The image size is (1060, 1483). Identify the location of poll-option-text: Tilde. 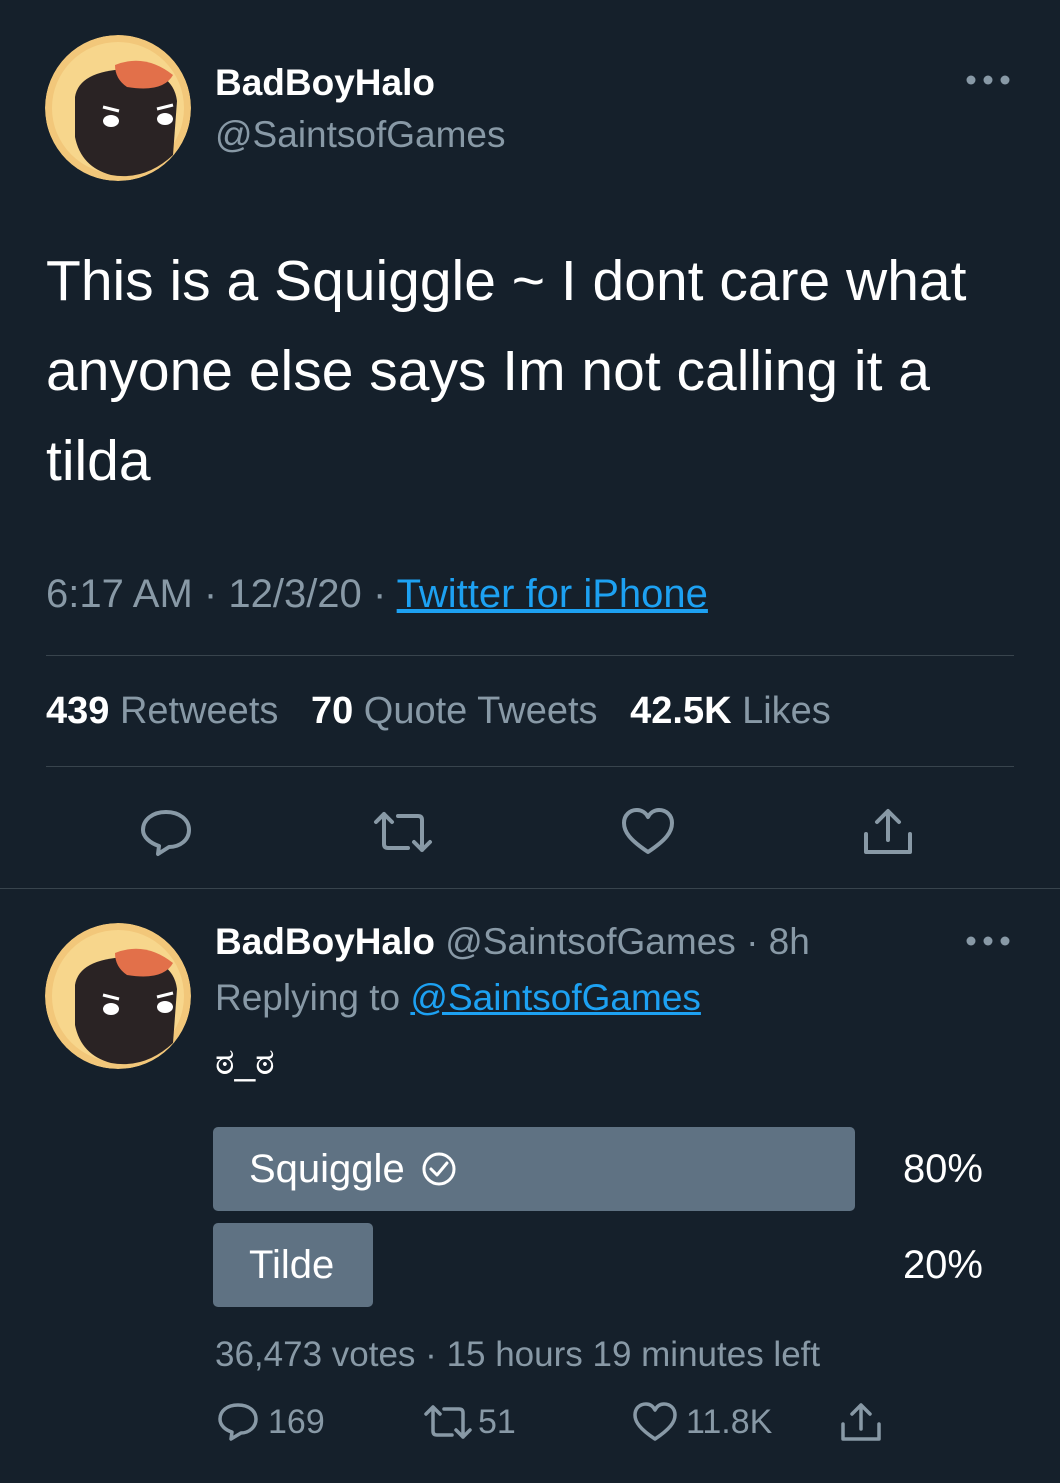
(292, 1264).